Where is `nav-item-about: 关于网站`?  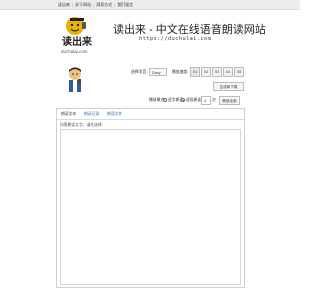 nav-item-about: 关于网站 is located at coordinates (83, 4).